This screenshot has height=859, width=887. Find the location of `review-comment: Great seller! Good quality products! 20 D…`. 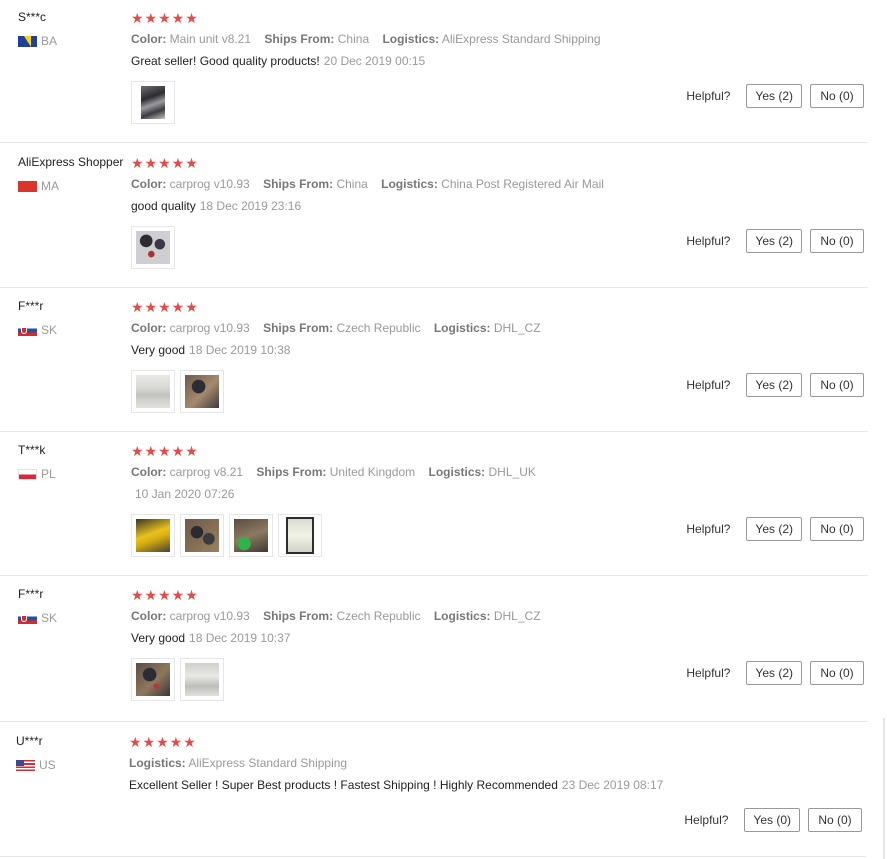

review-comment: Great seller! Good quality products! 20 D… is located at coordinates (278, 61).